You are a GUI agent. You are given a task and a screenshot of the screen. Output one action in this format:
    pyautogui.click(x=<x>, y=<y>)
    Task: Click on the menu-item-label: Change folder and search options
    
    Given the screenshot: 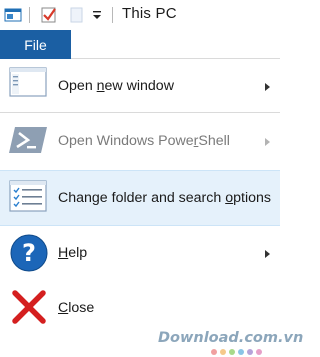 What is the action you would take?
    pyautogui.click(x=164, y=198)
    